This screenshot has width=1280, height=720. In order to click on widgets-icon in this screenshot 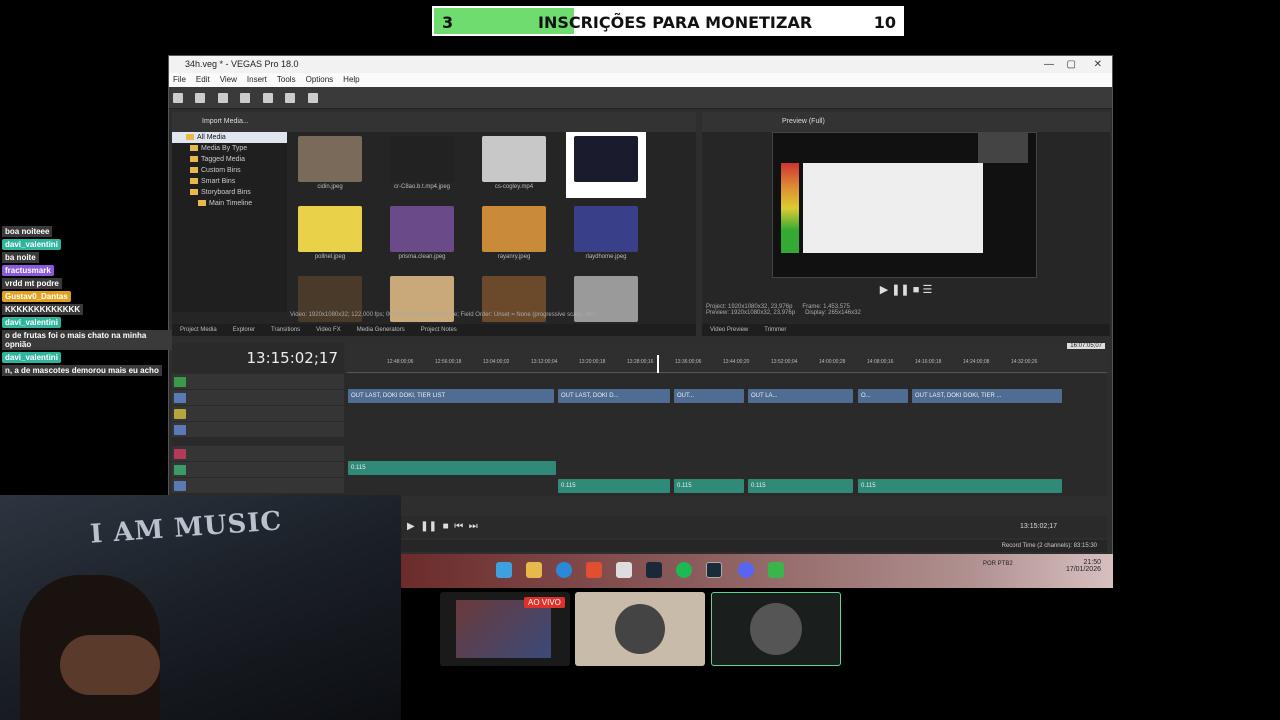, I will do `click(504, 570)`.